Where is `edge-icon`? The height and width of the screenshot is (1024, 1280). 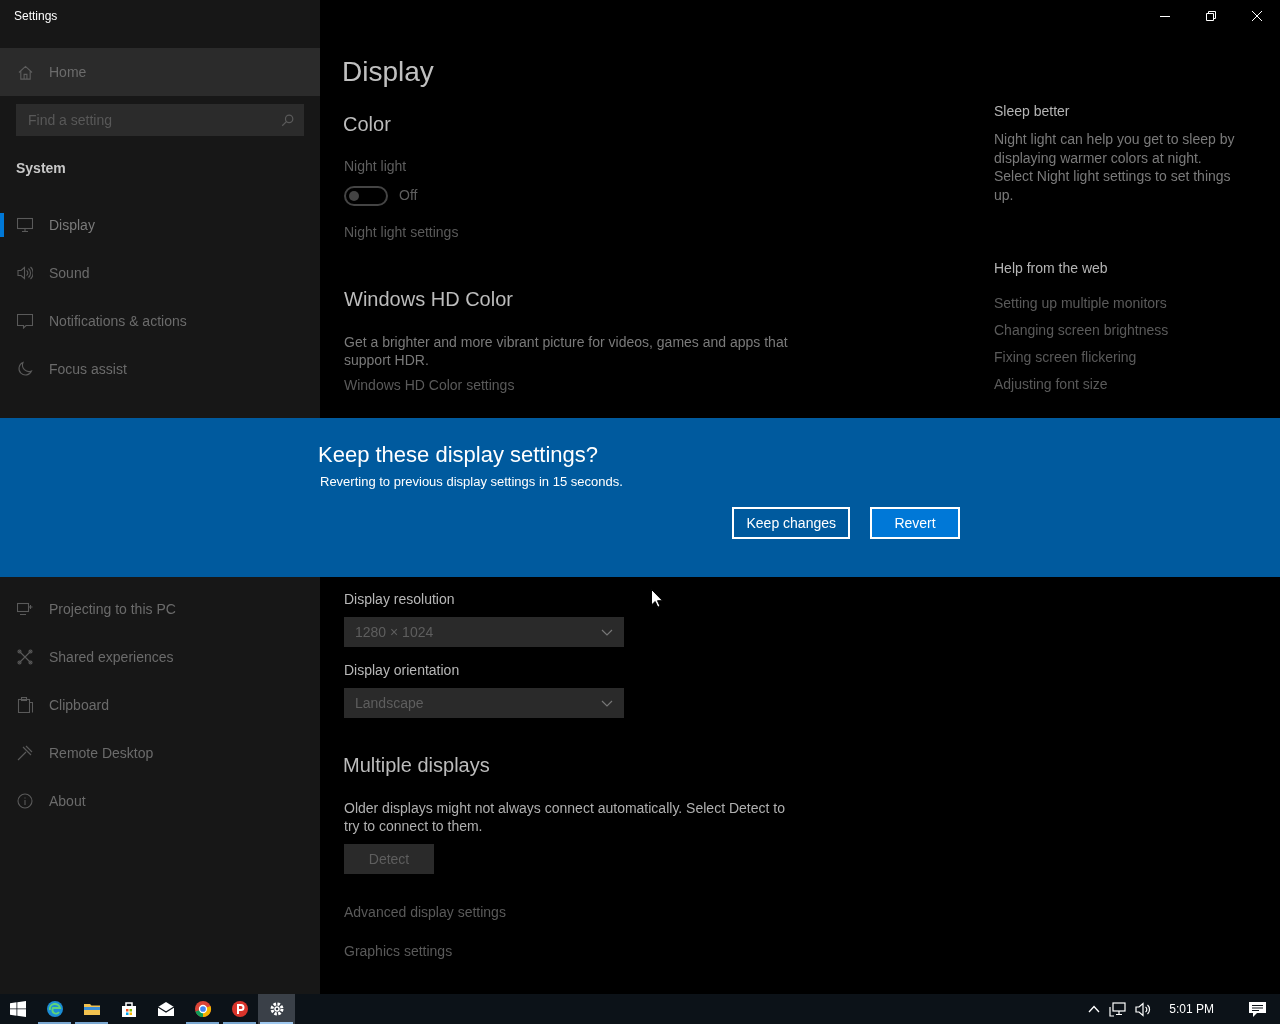 edge-icon is located at coordinates (54, 1009).